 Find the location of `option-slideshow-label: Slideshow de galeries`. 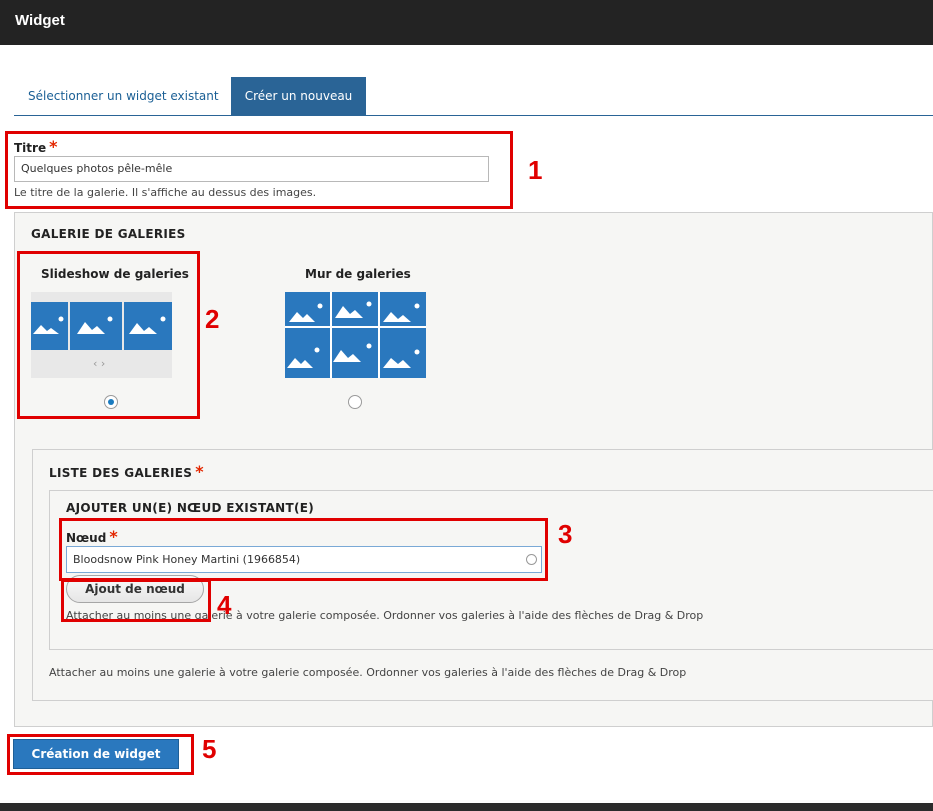

option-slideshow-label: Slideshow de galeries is located at coordinates (115, 274).